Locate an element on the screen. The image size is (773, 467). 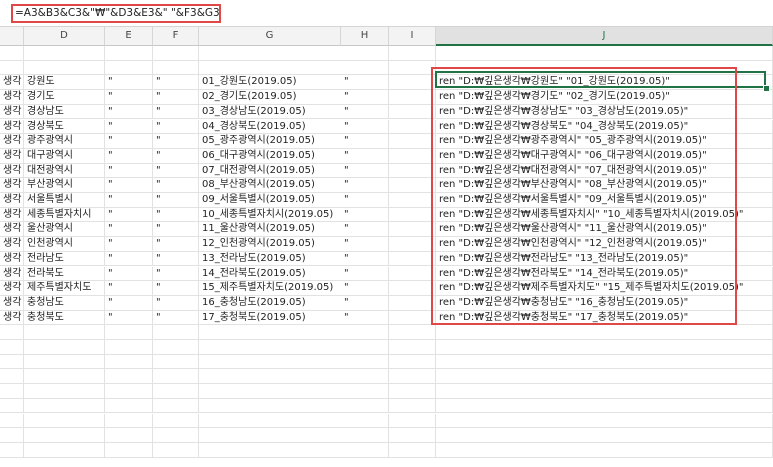
column-header-c is located at coordinates (12, 36).